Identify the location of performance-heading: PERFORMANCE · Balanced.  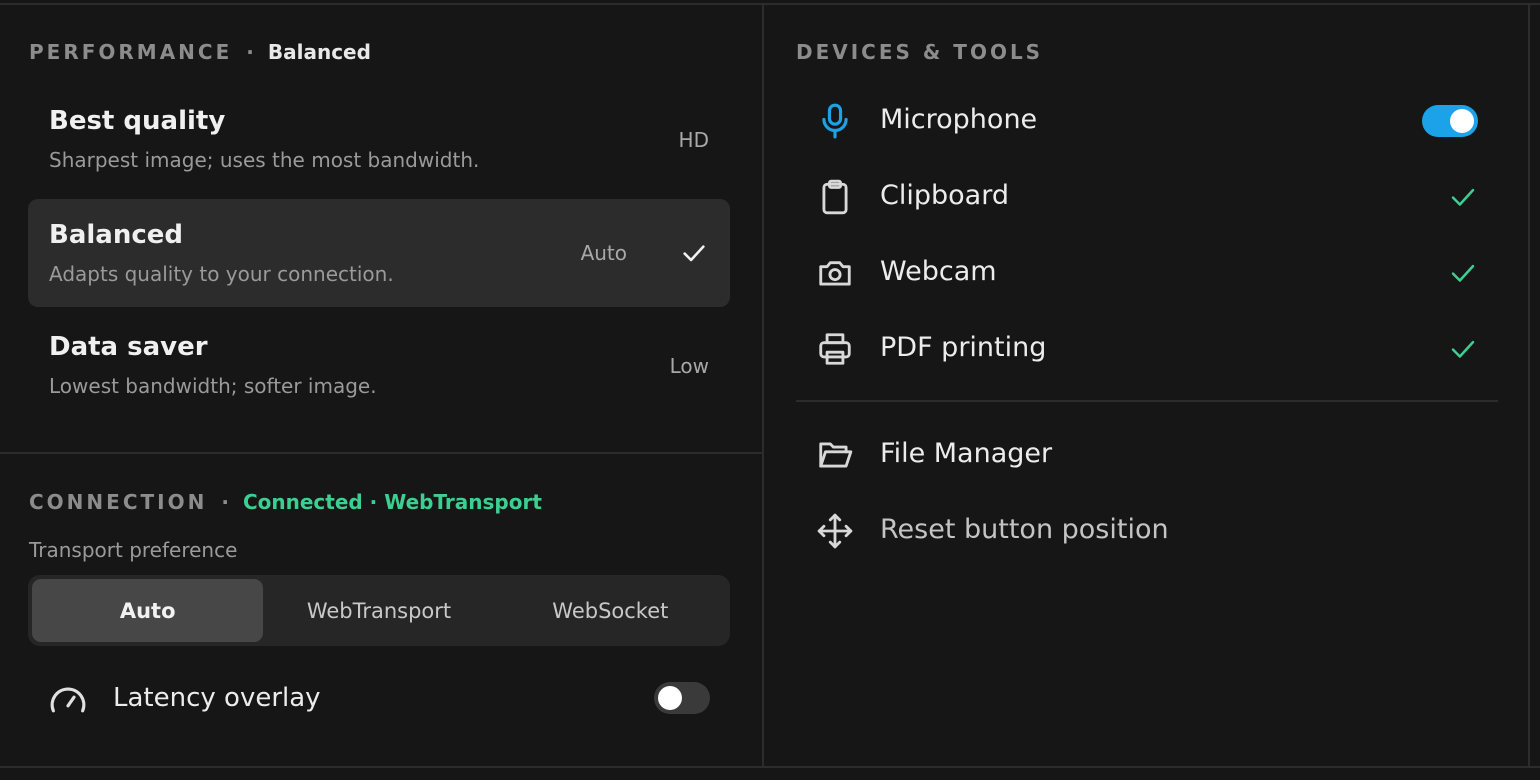
(200, 52).